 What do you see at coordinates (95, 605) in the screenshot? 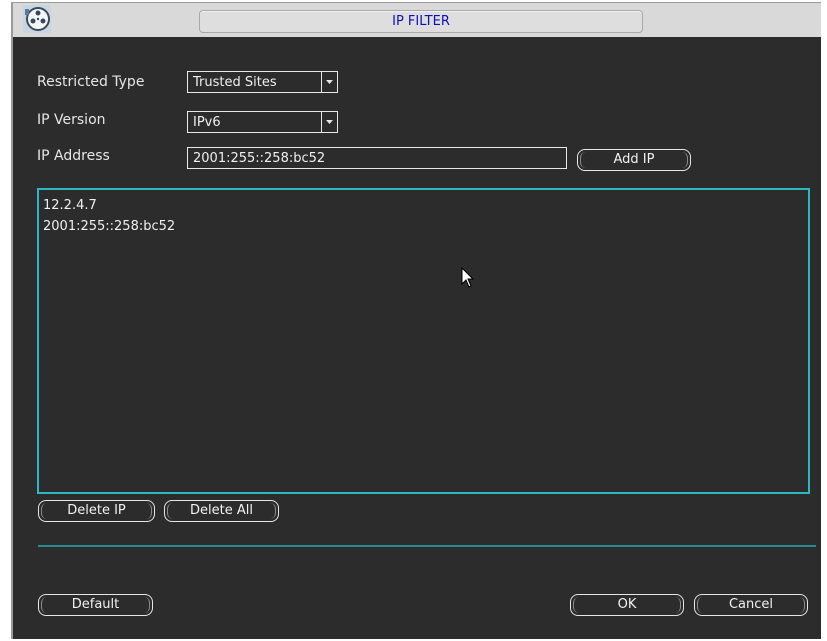
I see `default-button: Default` at bounding box center [95, 605].